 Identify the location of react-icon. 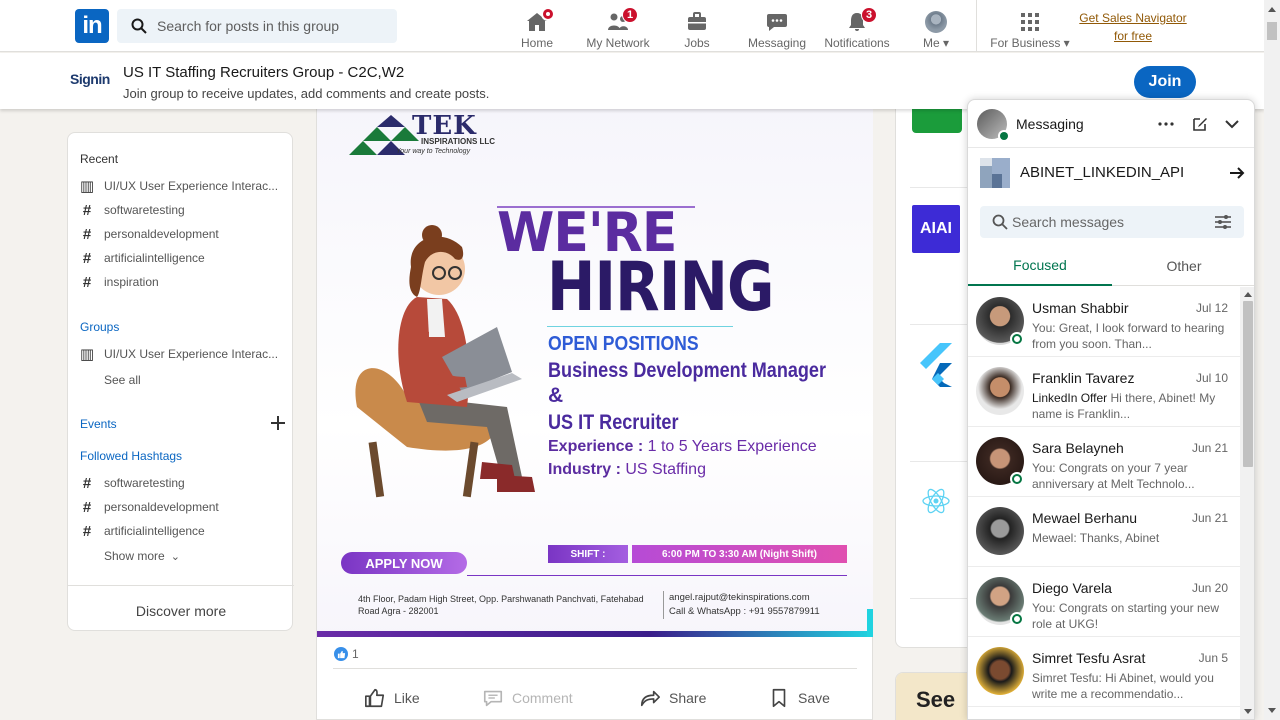
(936, 501).